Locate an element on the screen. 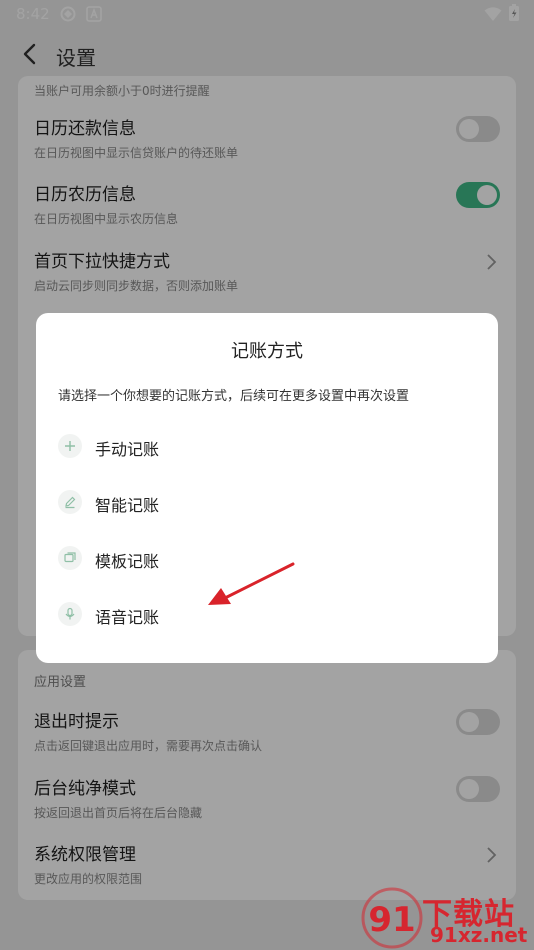 The image size is (534, 950). option-label: 模板记账 is located at coordinates (127, 561).